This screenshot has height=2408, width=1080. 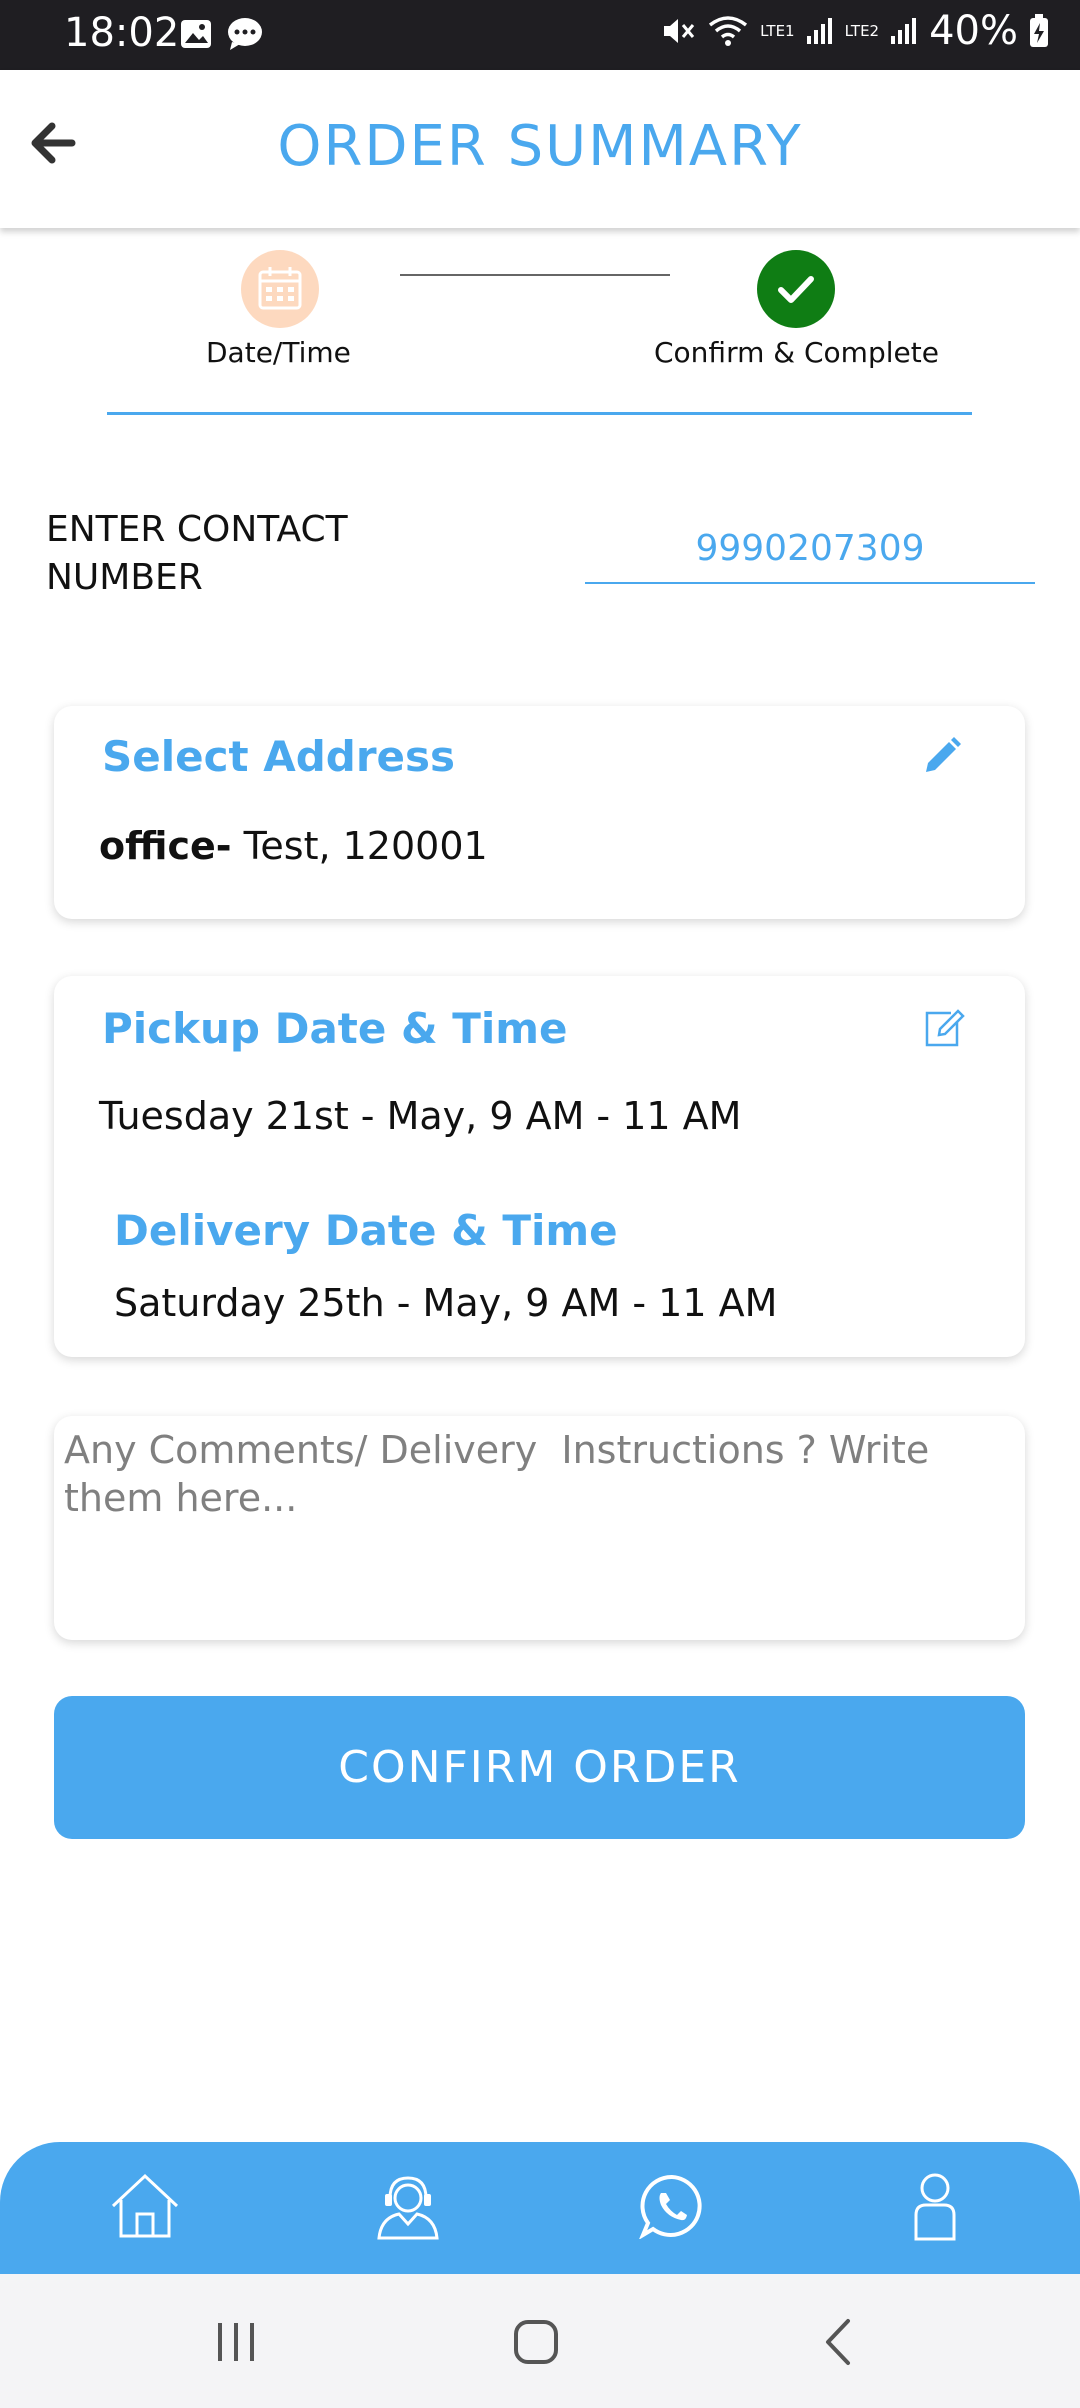 What do you see at coordinates (679, 31) in the screenshot?
I see `mute-icon` at bounding box center [679, 31].